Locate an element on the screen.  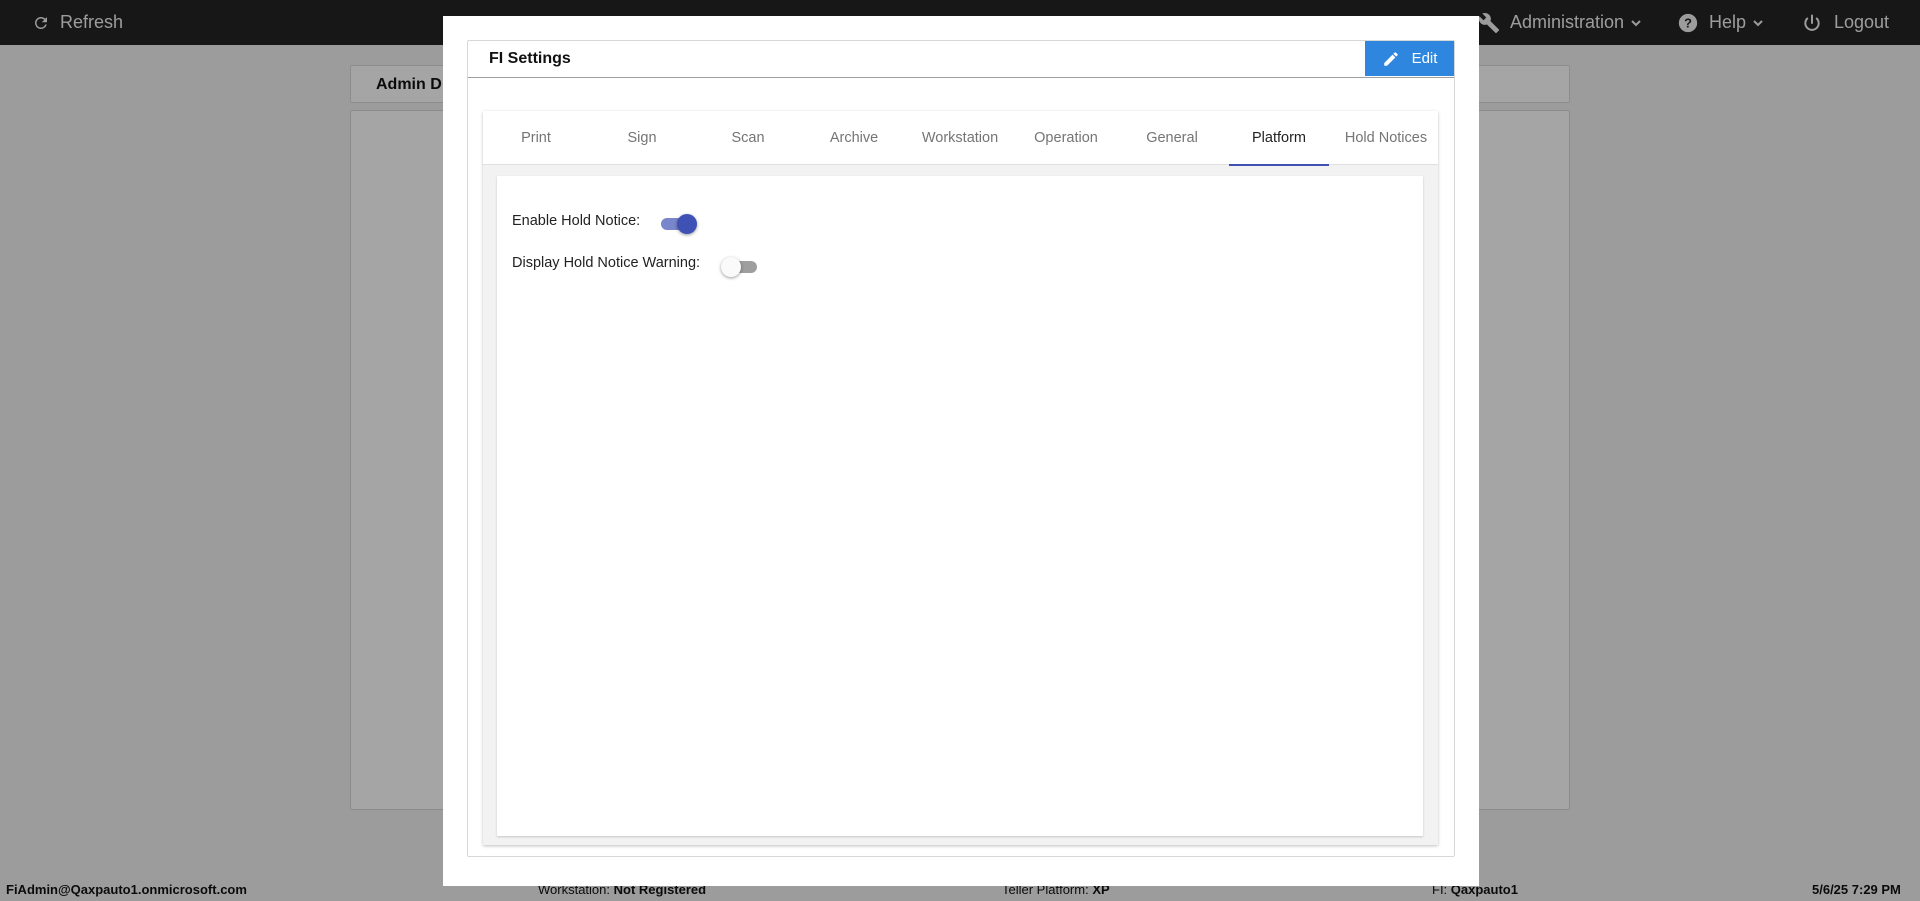
tab-scan: Scan is located at coordinates (748, 138).